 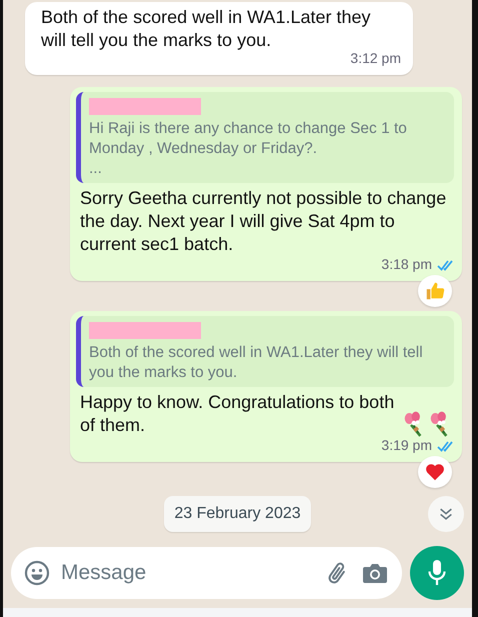 What do you see at coordinates (238, 414) in the screenshot?
I see `message-text: Happy to know. Congratulations to both of them.` at bounding box center [238, 414].